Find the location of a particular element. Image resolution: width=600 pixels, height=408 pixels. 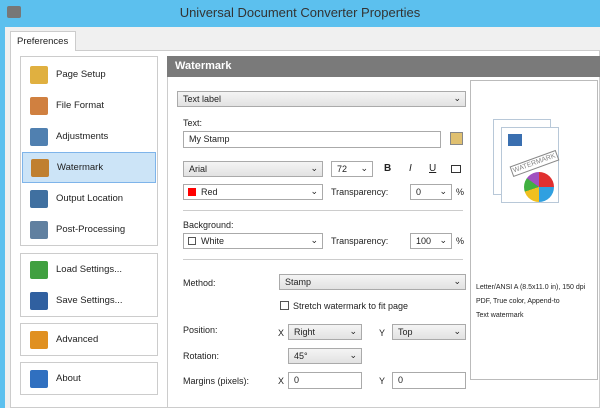

position-x-select: Right ⌄ is located at coordinates (325, 332).